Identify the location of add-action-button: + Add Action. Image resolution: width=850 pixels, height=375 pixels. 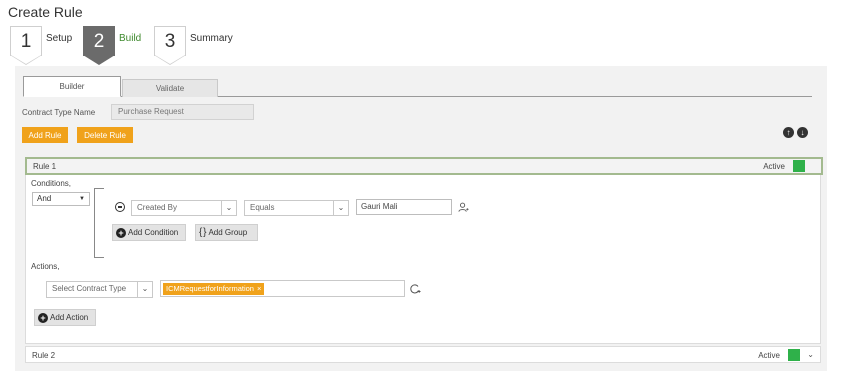
(65, 317).